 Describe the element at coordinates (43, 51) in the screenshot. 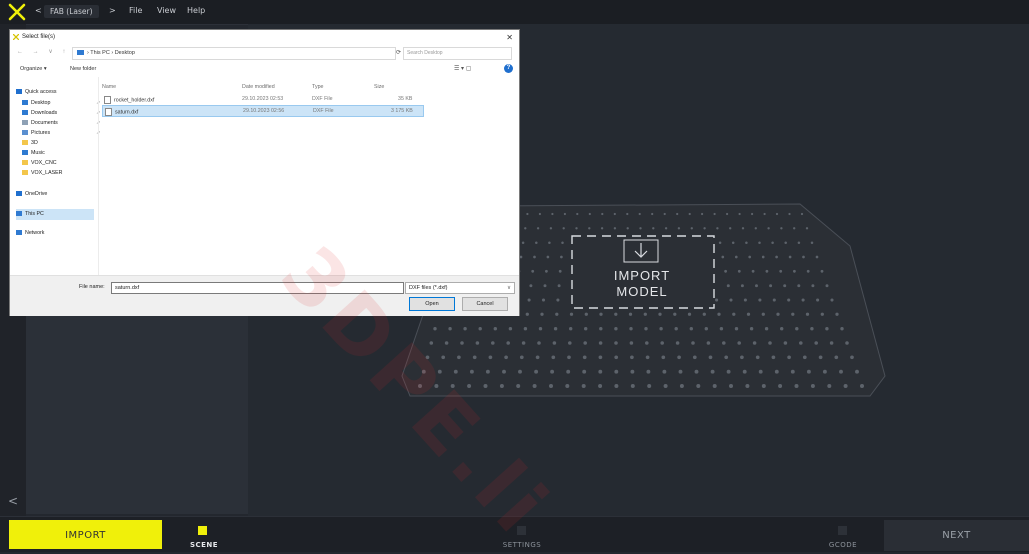

I see `nav-arrows-icon: ← → ∨ ↑` at that location.